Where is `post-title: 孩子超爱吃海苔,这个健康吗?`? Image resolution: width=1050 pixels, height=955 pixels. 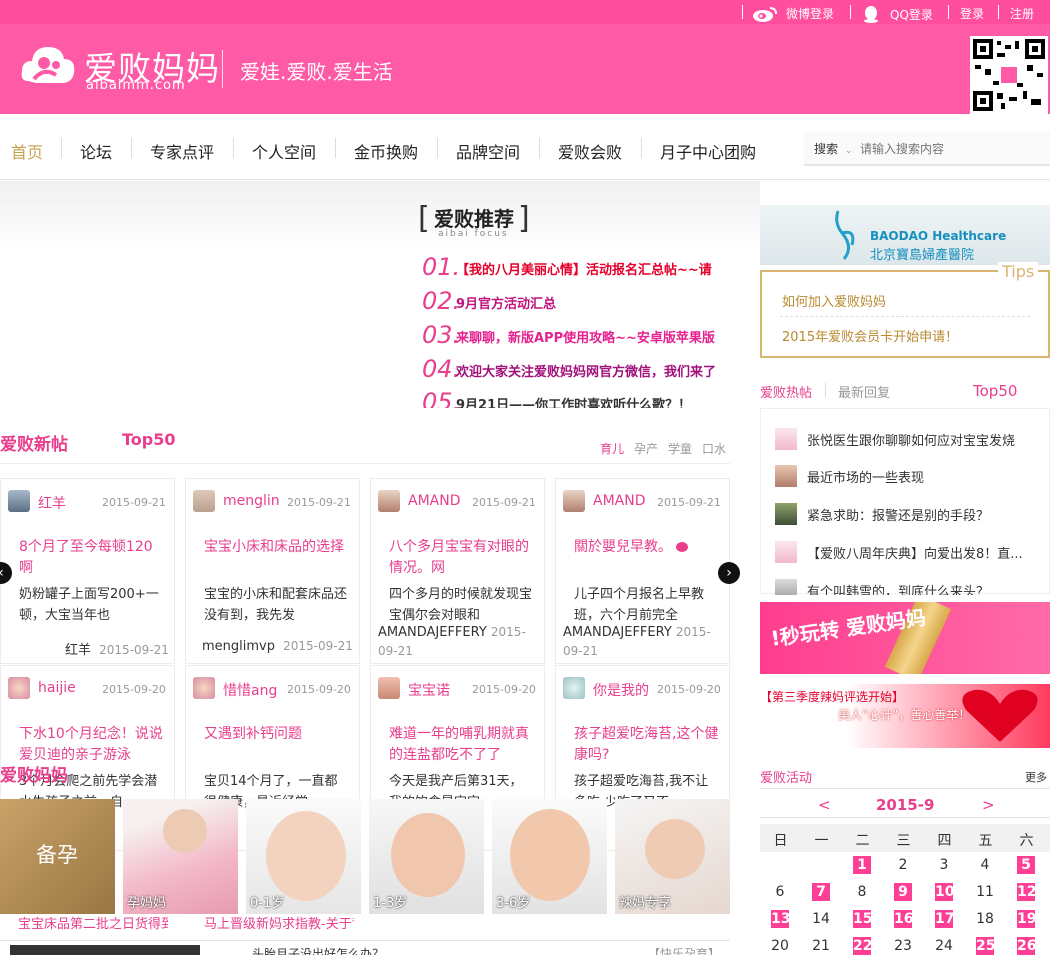 post-title: 孩子超爱吃海苔,这个健康吗? is located at coordinates (646, 745).